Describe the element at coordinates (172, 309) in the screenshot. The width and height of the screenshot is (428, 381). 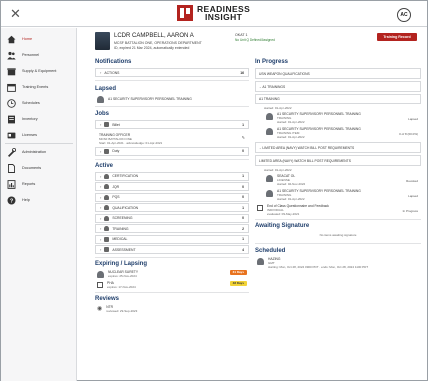
I see `review-item-ntr: ◉ NTR reviewed: 29-Sep-2023` at that location.